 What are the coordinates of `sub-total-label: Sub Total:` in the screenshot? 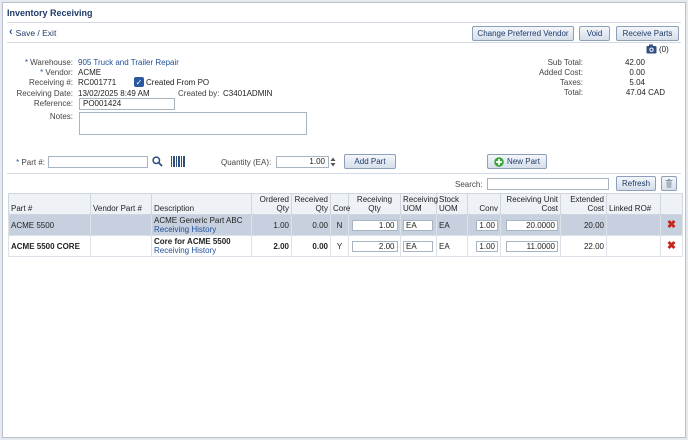 It's located at (565, 62).